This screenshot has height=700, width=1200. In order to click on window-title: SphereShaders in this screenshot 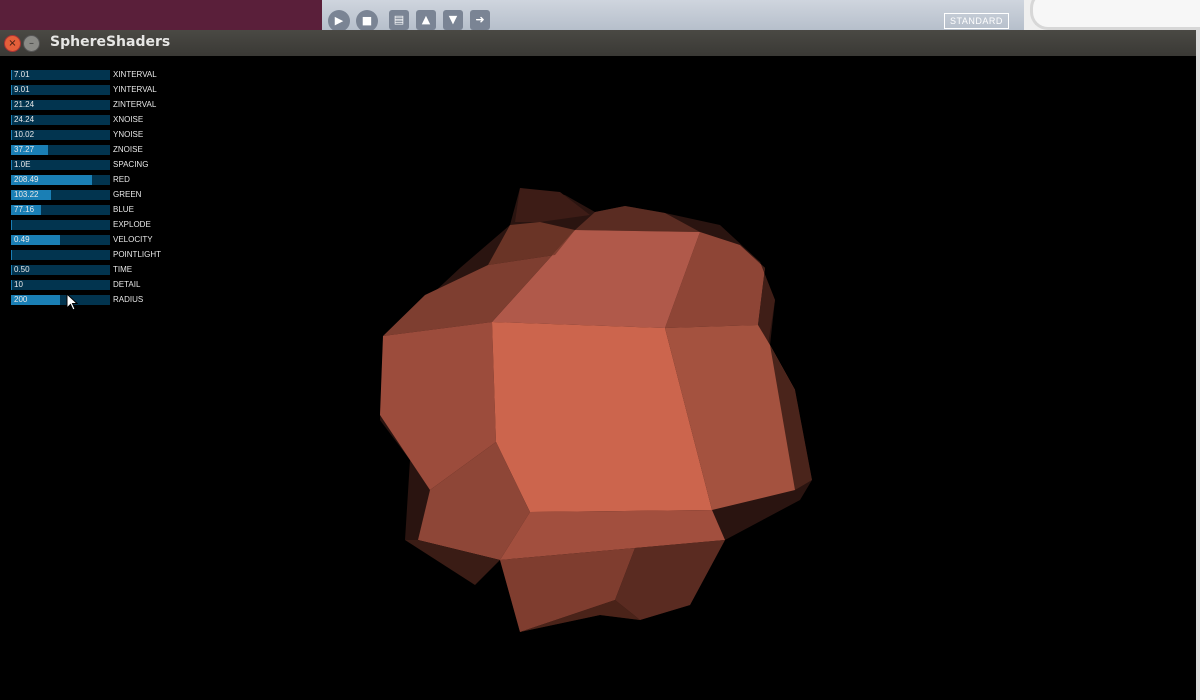, I will do `click(110, 42)`.